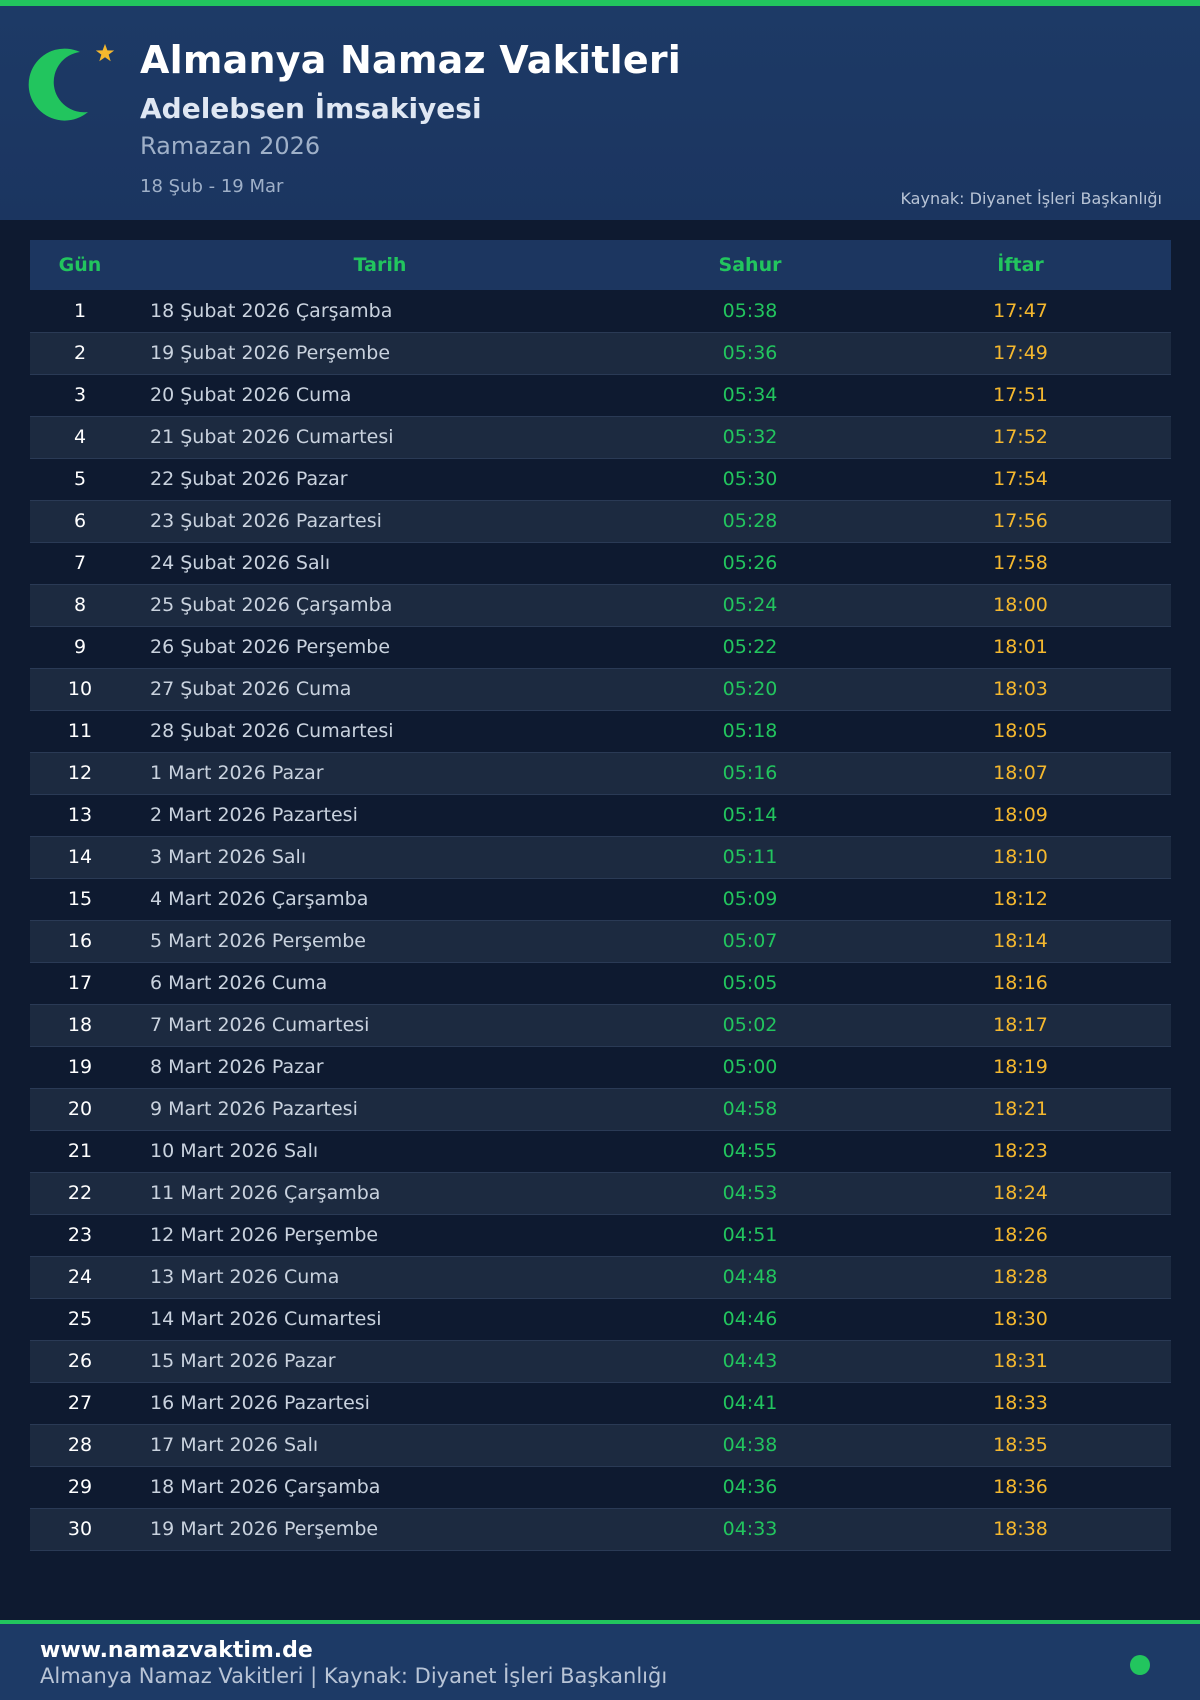 This screenshot has height=1700, width=1200. Describe the element at coordinates (750, 857) in the screenshot. I see `sahur-time: 05:11` at that location.